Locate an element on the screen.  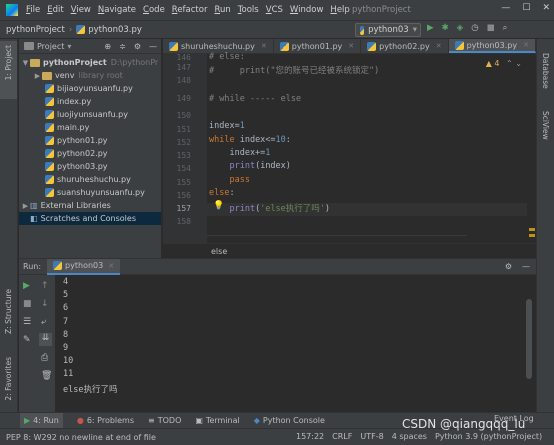
run-config-select: python03 ▾ is located at coordinates (388, 30).